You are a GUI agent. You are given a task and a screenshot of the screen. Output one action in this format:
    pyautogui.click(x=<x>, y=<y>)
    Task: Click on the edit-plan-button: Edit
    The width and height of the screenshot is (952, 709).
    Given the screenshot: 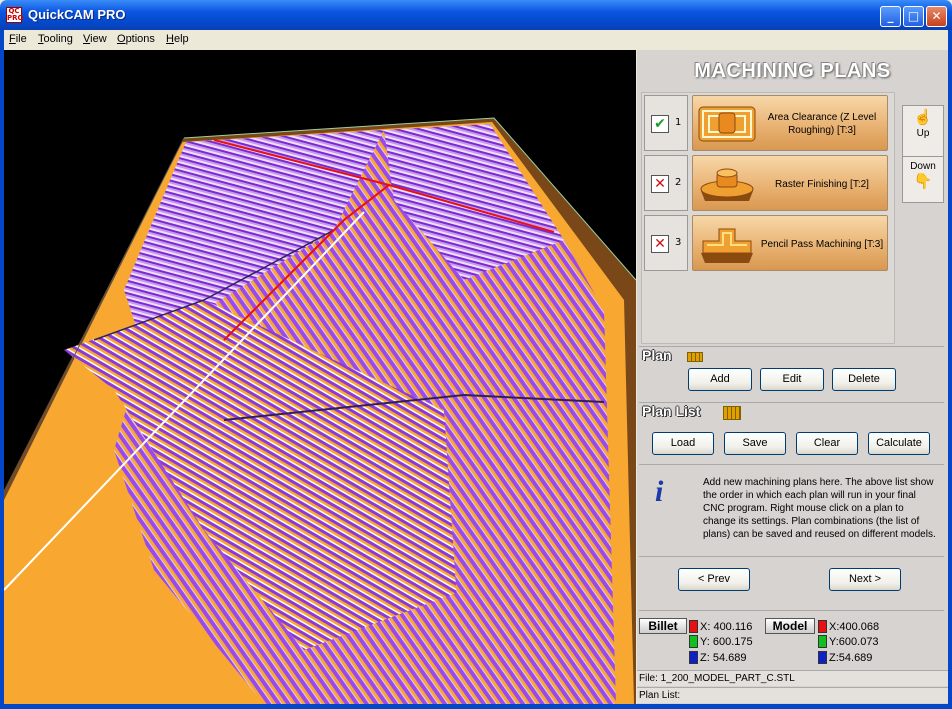 What is the action you would take?
    pyautogui.click(x=792, y=379)
    